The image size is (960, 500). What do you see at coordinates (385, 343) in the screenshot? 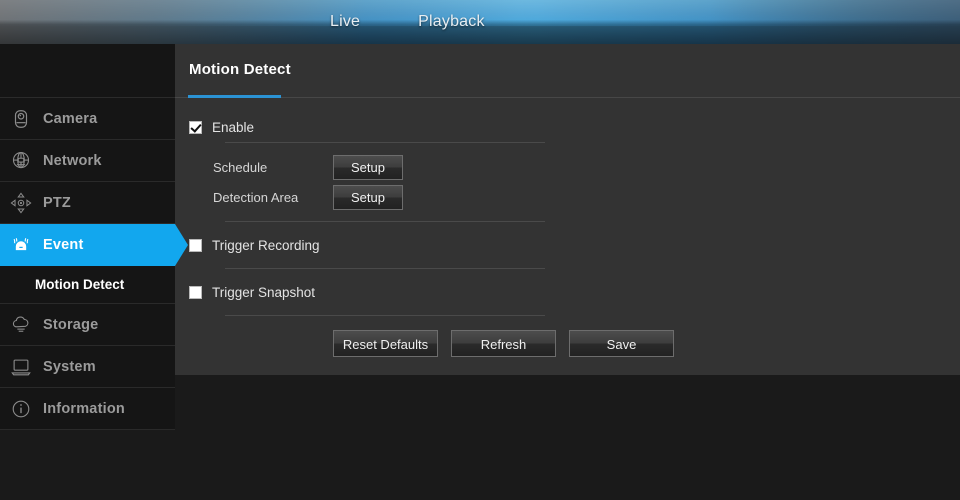
I see `reset-defaults-button: Reset Defaults` at bounding box center [385, 343].